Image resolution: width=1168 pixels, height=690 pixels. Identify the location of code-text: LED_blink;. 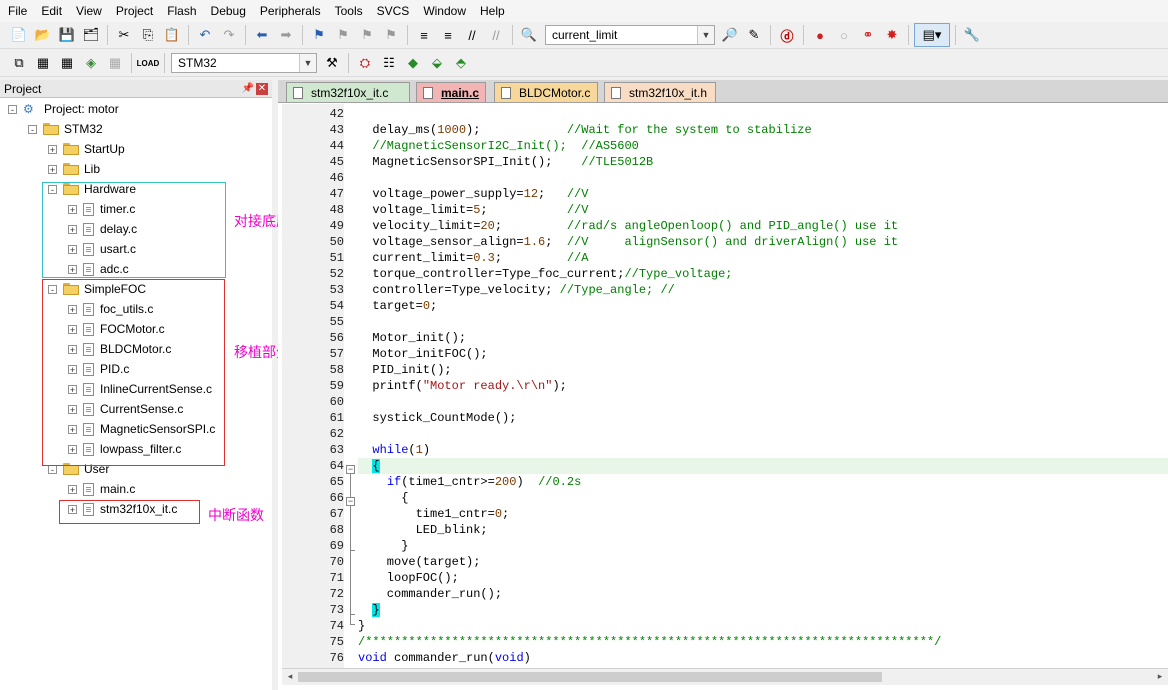
(423, 530).